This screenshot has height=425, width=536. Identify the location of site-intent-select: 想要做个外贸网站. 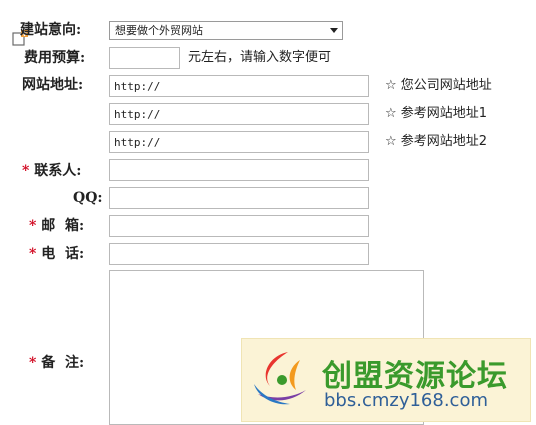
(226, 30).